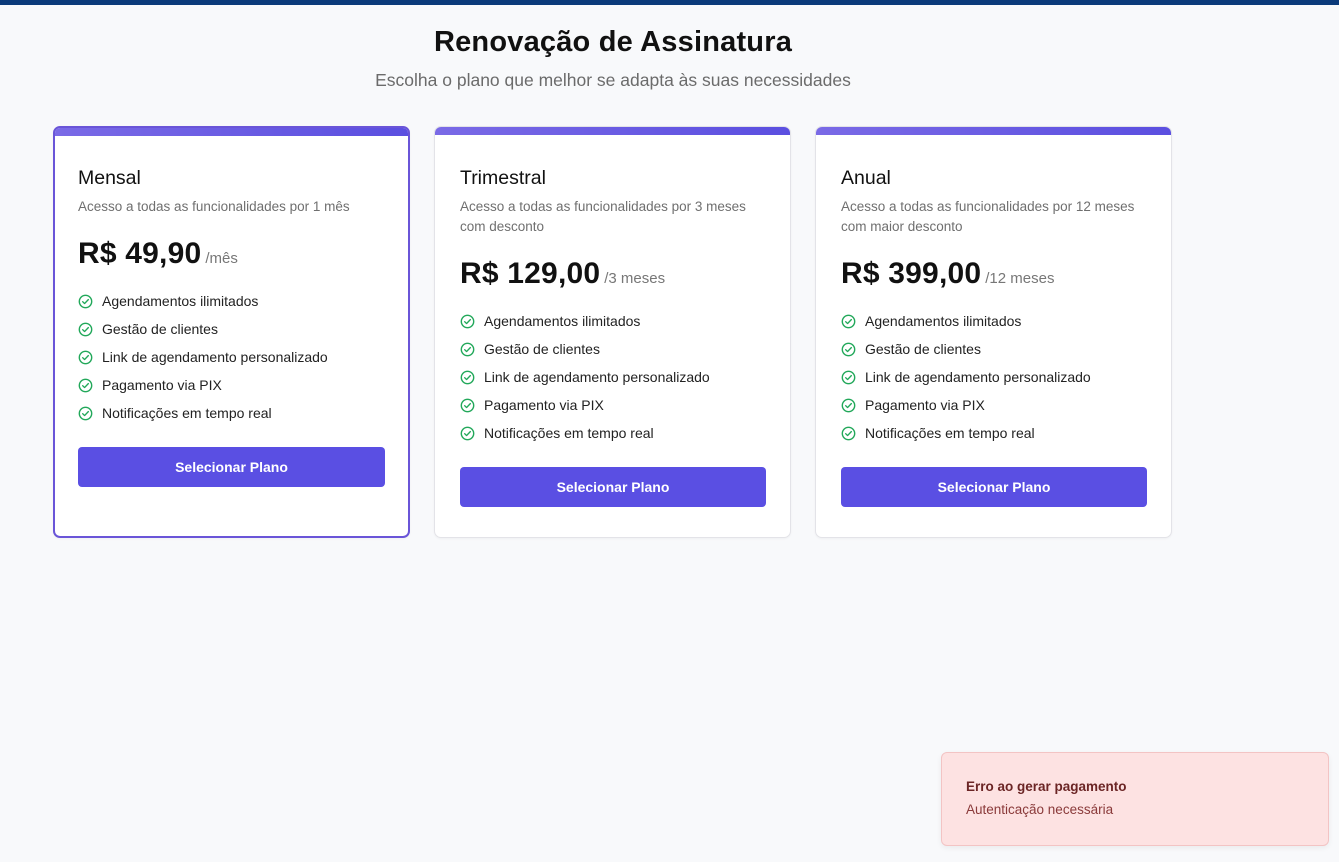  Describe the element at coordinates (221, 258) in the screenshot. I see `plan-period: /mês` at that location.